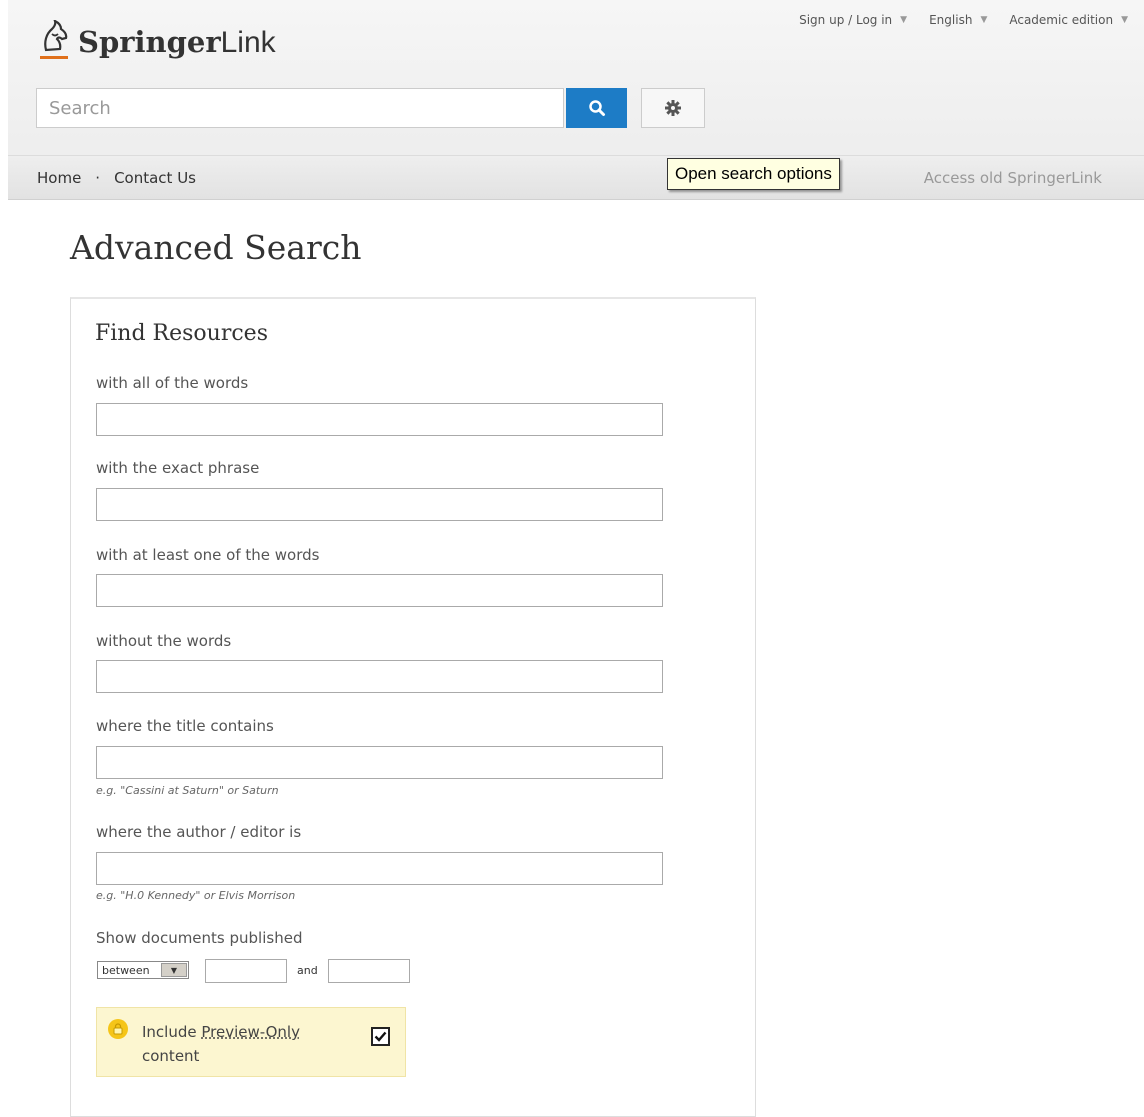 The height and width of the screenshot is (1117, 1144). I want to click on any-words-input, so click(379, 590).